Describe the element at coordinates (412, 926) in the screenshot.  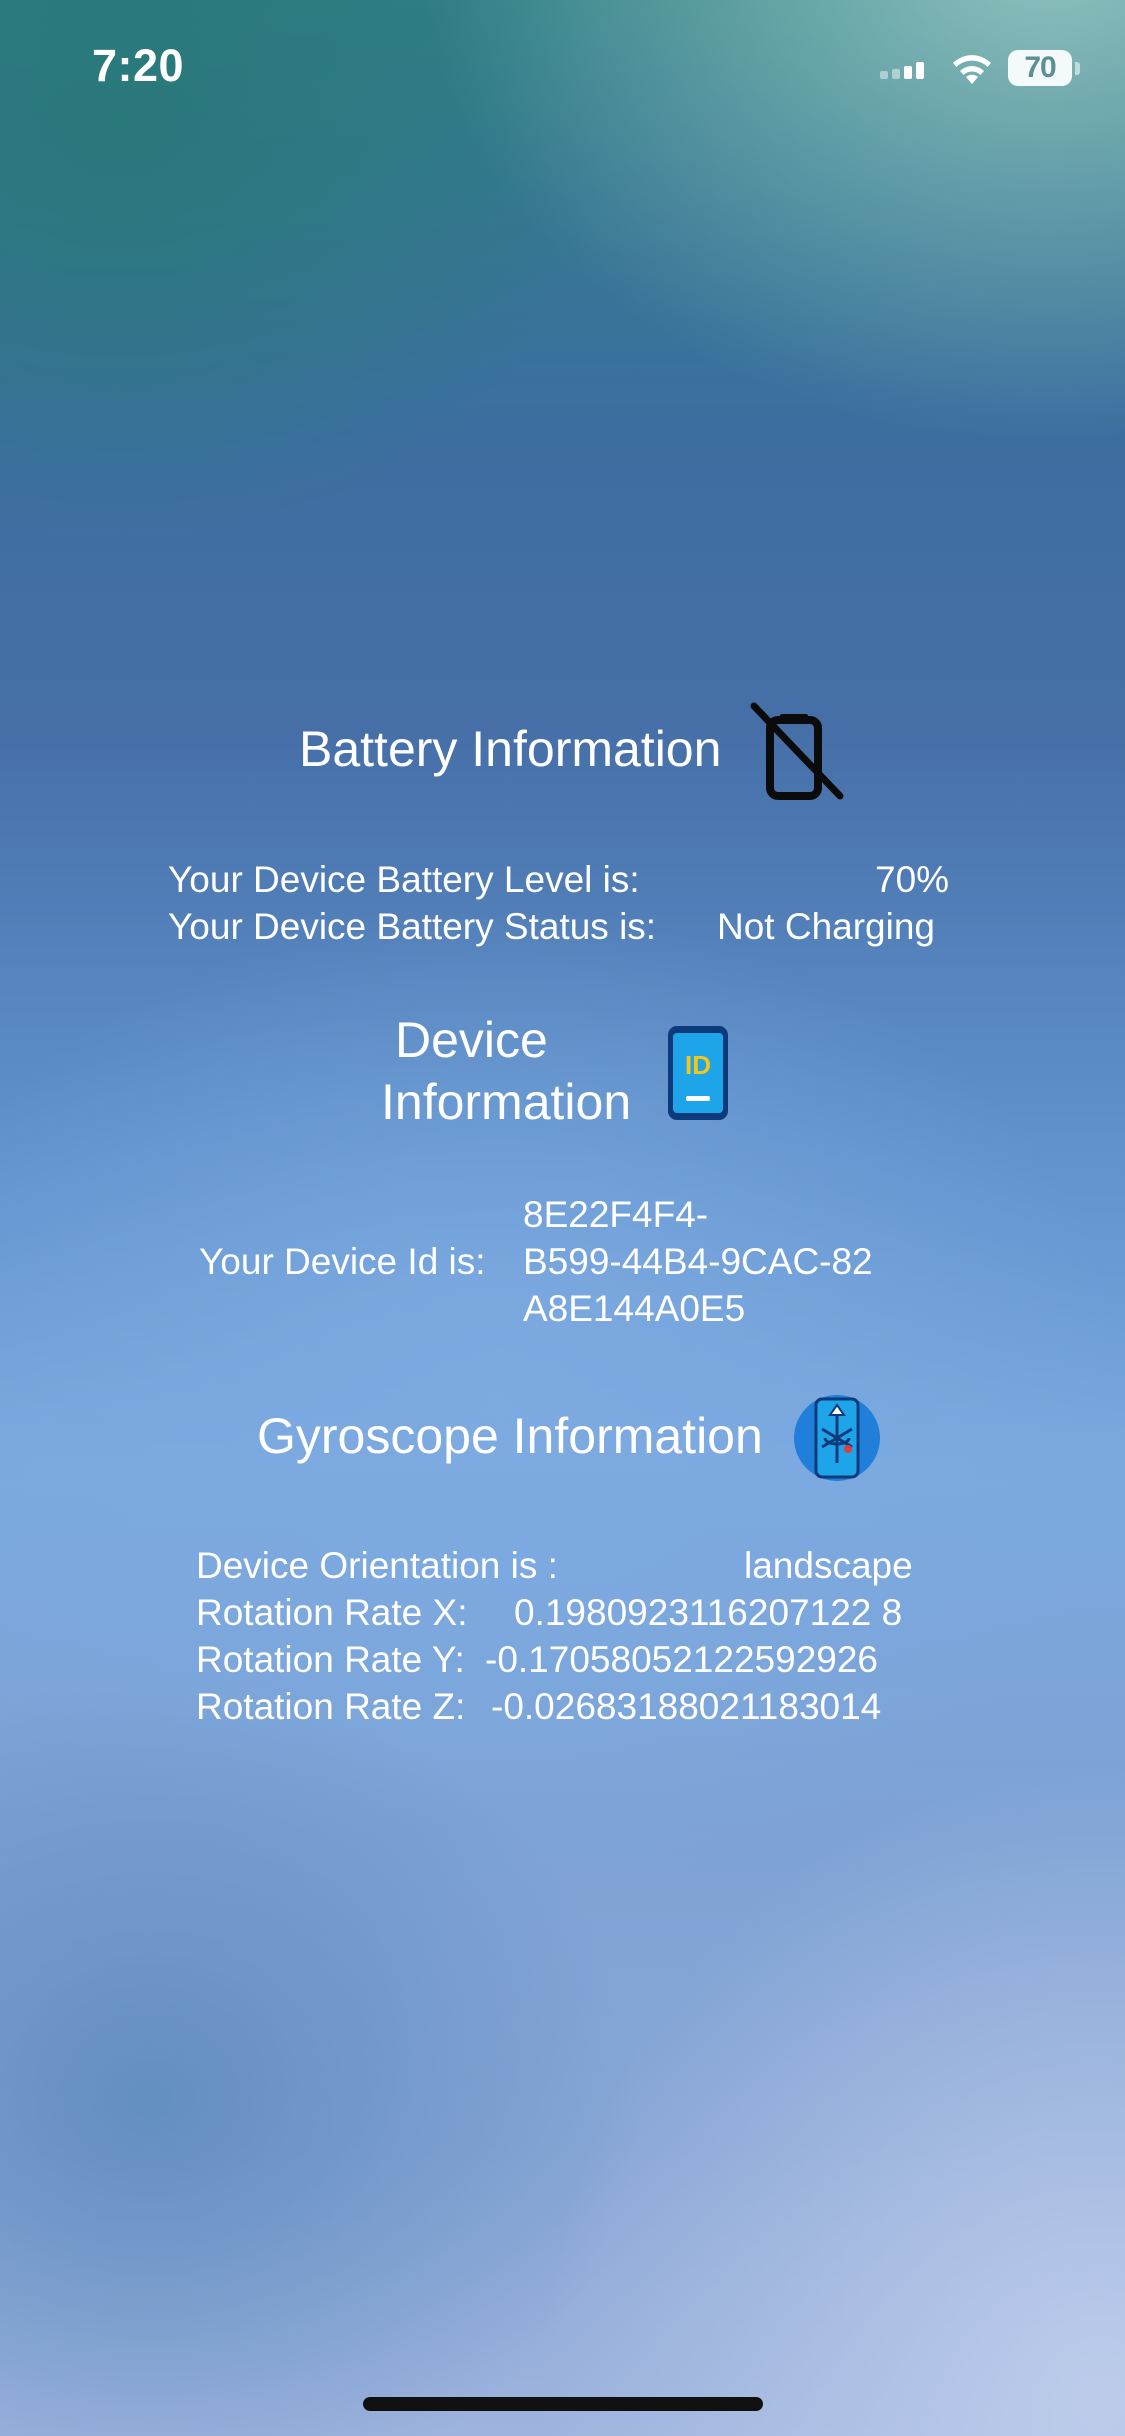
I see `battery-status-label: Your Device Battery Status is:` at that location.